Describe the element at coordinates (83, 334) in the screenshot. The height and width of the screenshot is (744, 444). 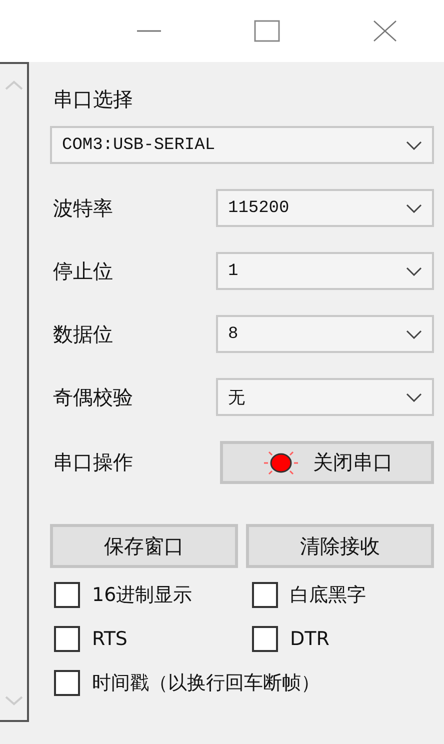
I see `field-label: 数据位` at that location.